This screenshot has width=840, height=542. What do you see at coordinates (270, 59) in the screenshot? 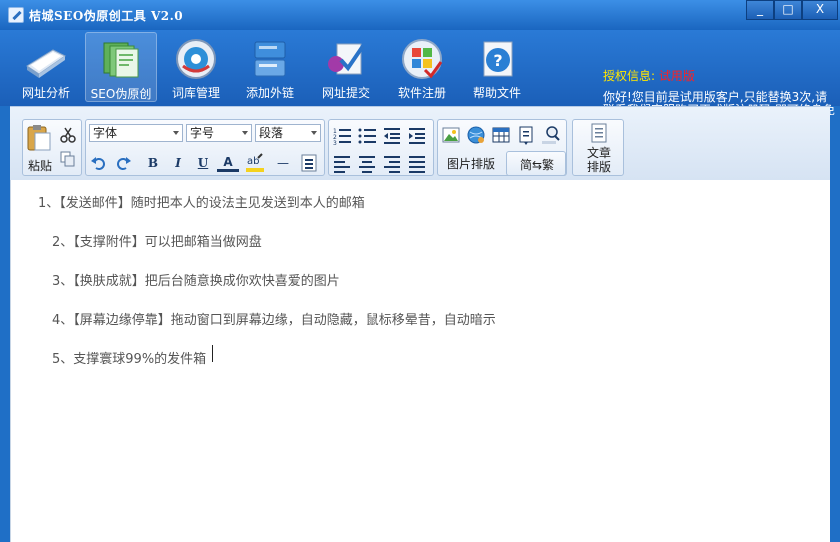
I see `stack-icon` at bounding box center [270, 59].